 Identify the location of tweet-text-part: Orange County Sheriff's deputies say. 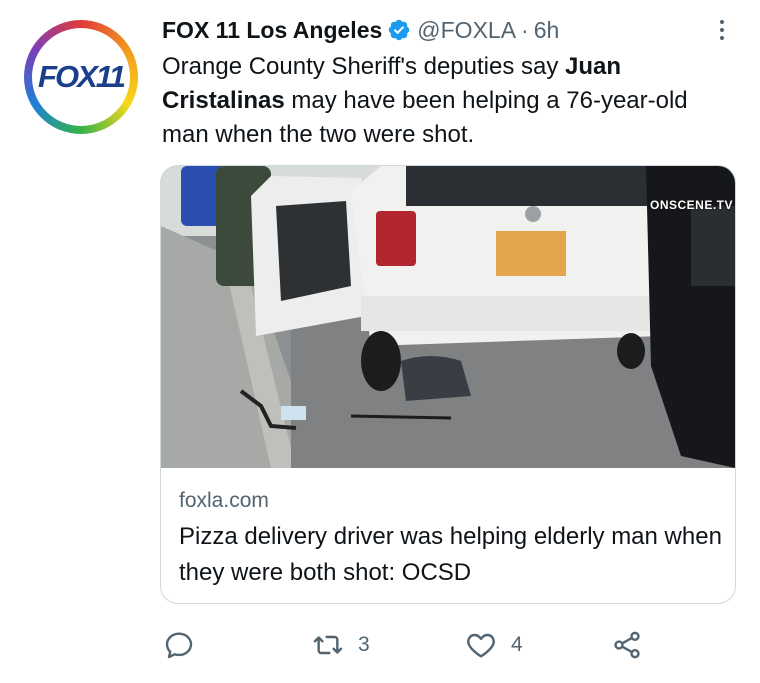
(364, 66).